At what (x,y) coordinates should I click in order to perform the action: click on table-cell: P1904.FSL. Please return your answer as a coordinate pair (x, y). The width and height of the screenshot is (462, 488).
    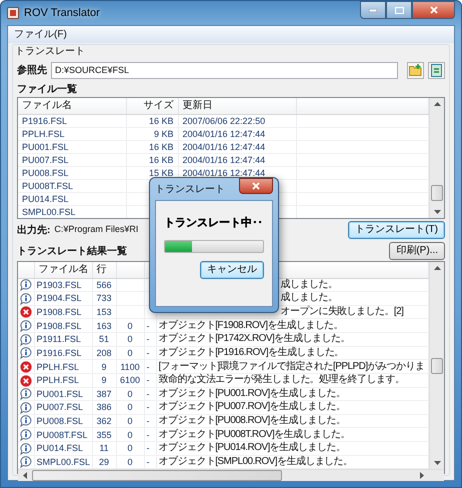
    Looking at the image, I should click on (63, 299).